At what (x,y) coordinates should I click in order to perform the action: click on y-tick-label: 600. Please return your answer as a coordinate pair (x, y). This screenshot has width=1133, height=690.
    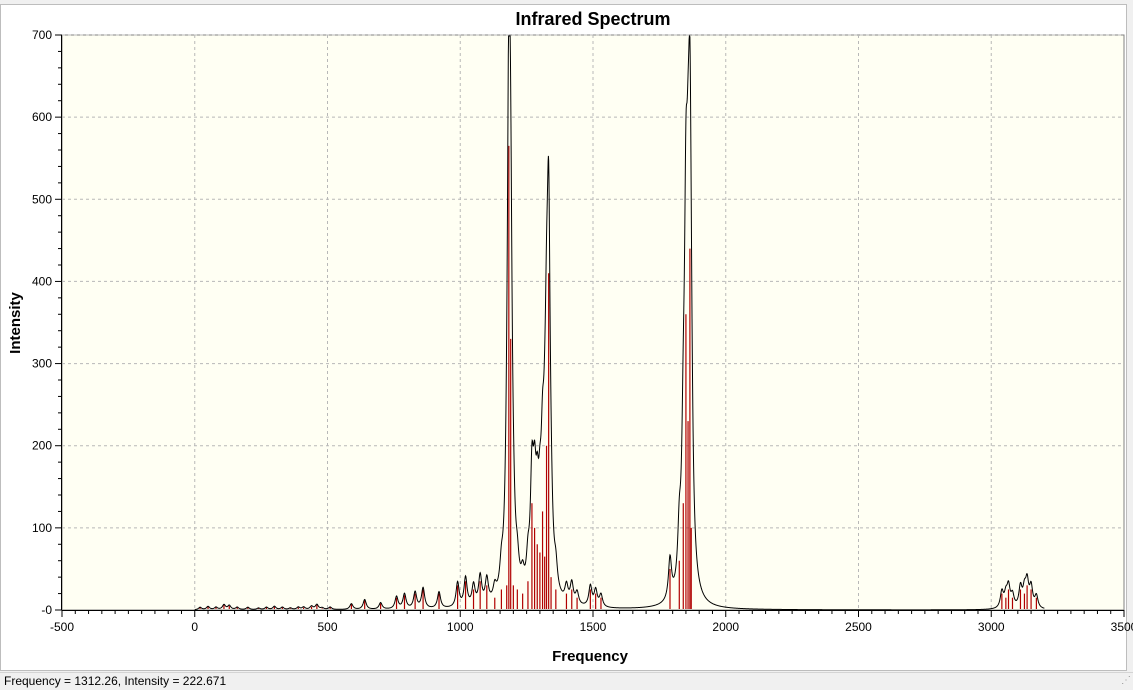
    Looking at the image, I should click on (42, 117).